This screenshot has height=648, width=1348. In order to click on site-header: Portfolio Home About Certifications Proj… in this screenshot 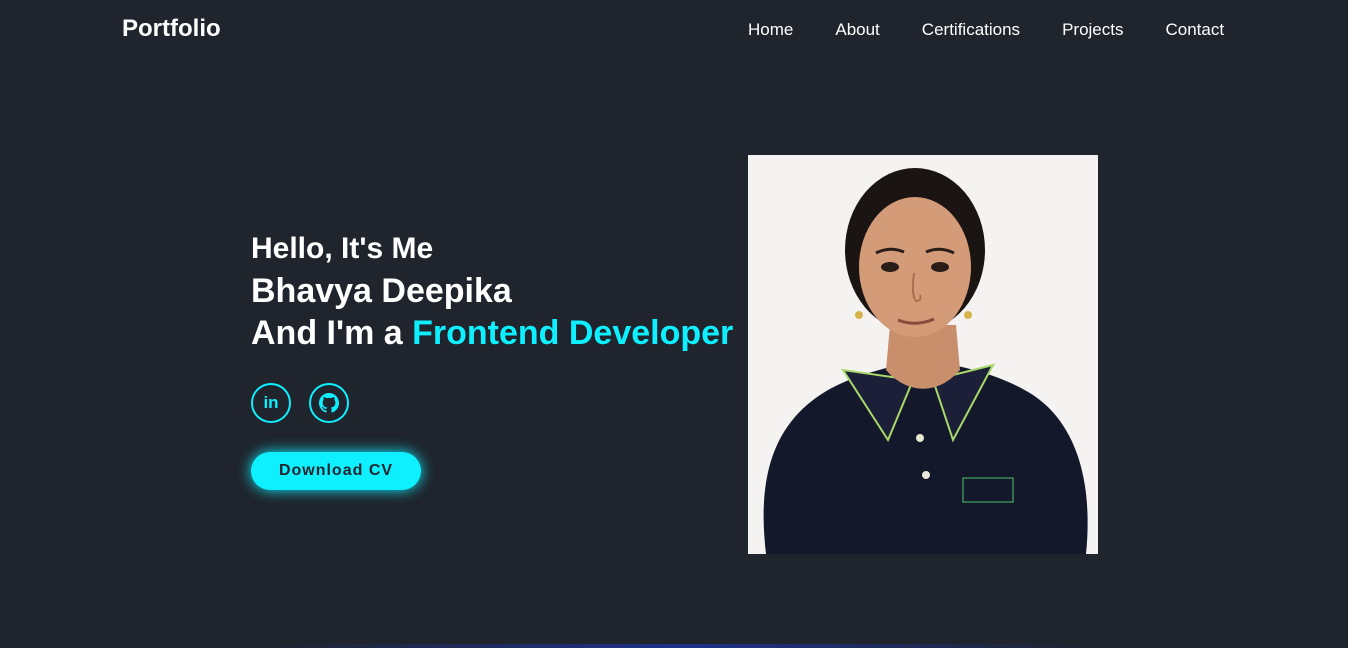, I will do `click(674, 31)`.